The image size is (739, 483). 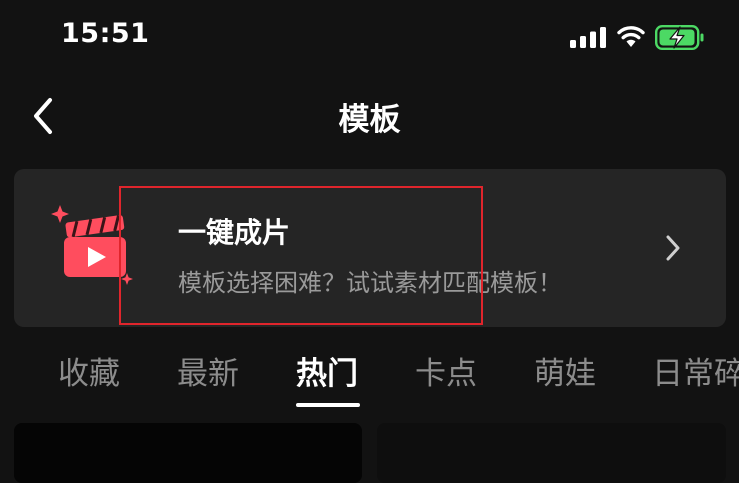 I want to click on status-time: 15:51, so click(x=105, y=33).